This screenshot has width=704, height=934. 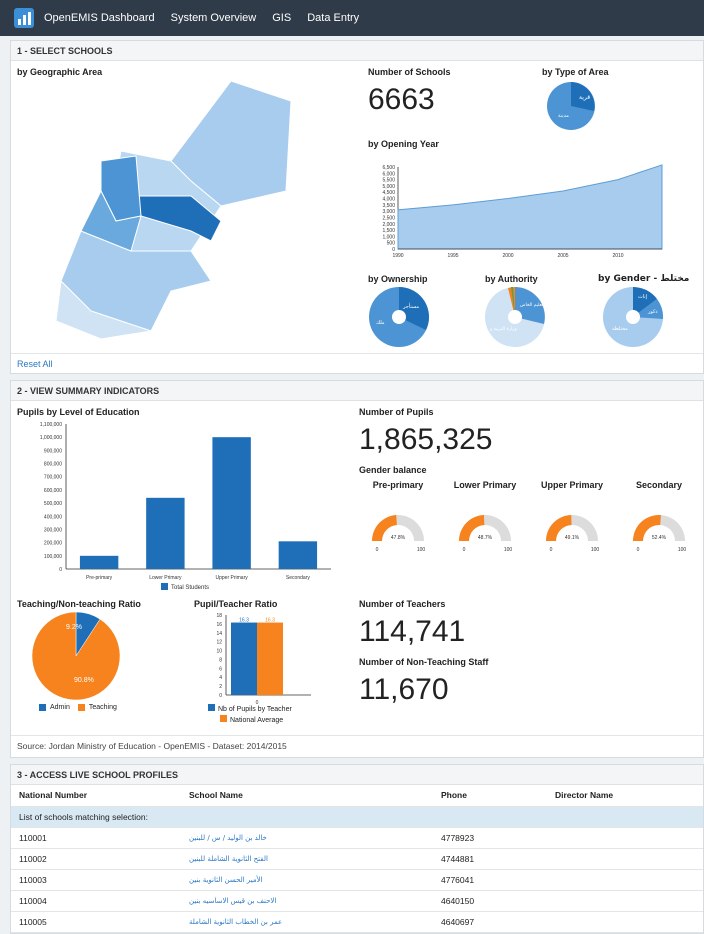 I want to click on ownership-label: by Ownership, so click(x=398, y=279).